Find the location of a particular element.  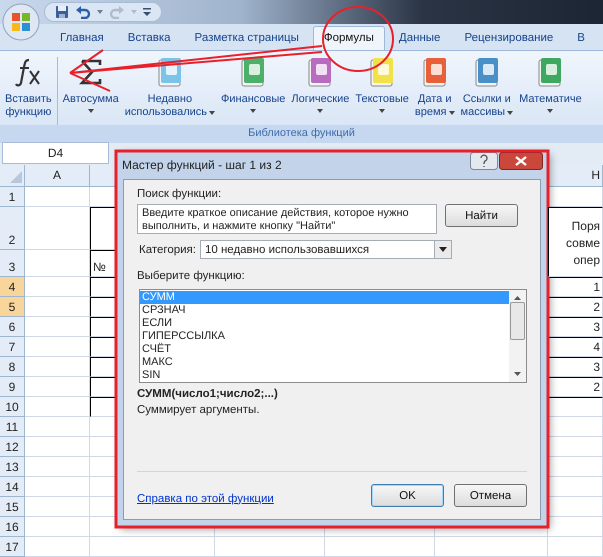

function-description: Суммирует аргументы. is located at coordinates (199, 410).